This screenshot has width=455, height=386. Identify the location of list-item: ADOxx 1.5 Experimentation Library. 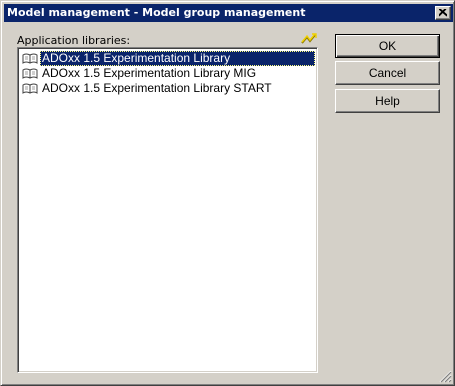
(168, 58).